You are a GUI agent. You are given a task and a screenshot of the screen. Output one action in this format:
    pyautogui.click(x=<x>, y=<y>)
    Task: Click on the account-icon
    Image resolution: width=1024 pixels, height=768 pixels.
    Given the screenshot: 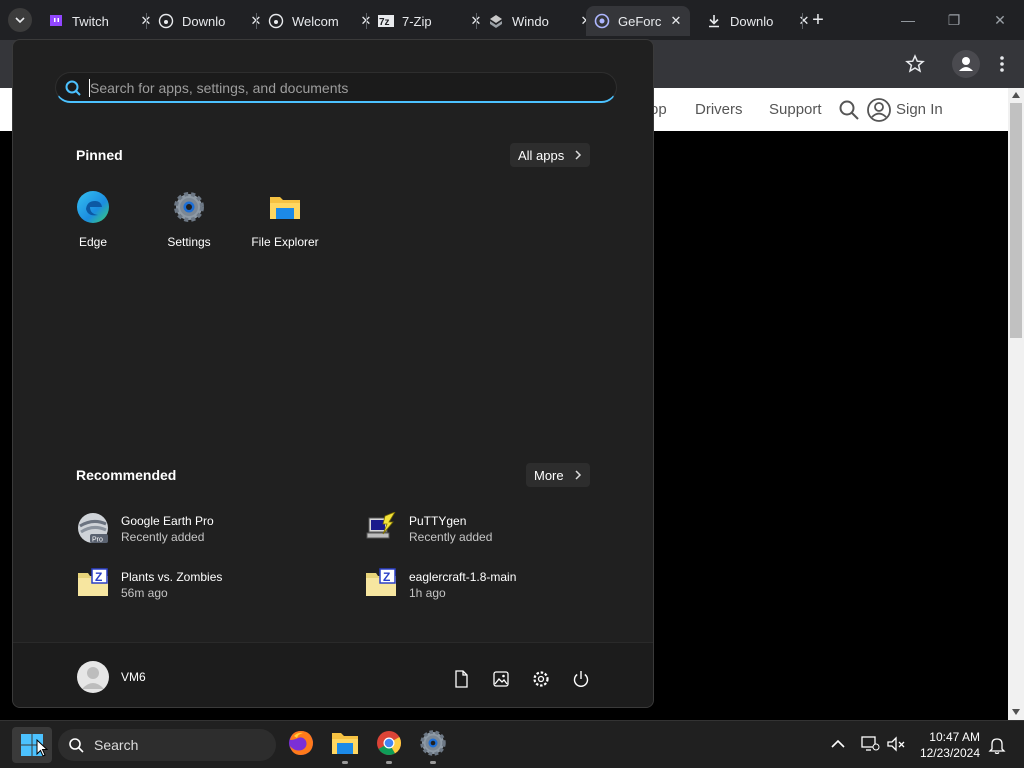 What is the action you would take?
    pyautogui.click(x=879, y=110)
    